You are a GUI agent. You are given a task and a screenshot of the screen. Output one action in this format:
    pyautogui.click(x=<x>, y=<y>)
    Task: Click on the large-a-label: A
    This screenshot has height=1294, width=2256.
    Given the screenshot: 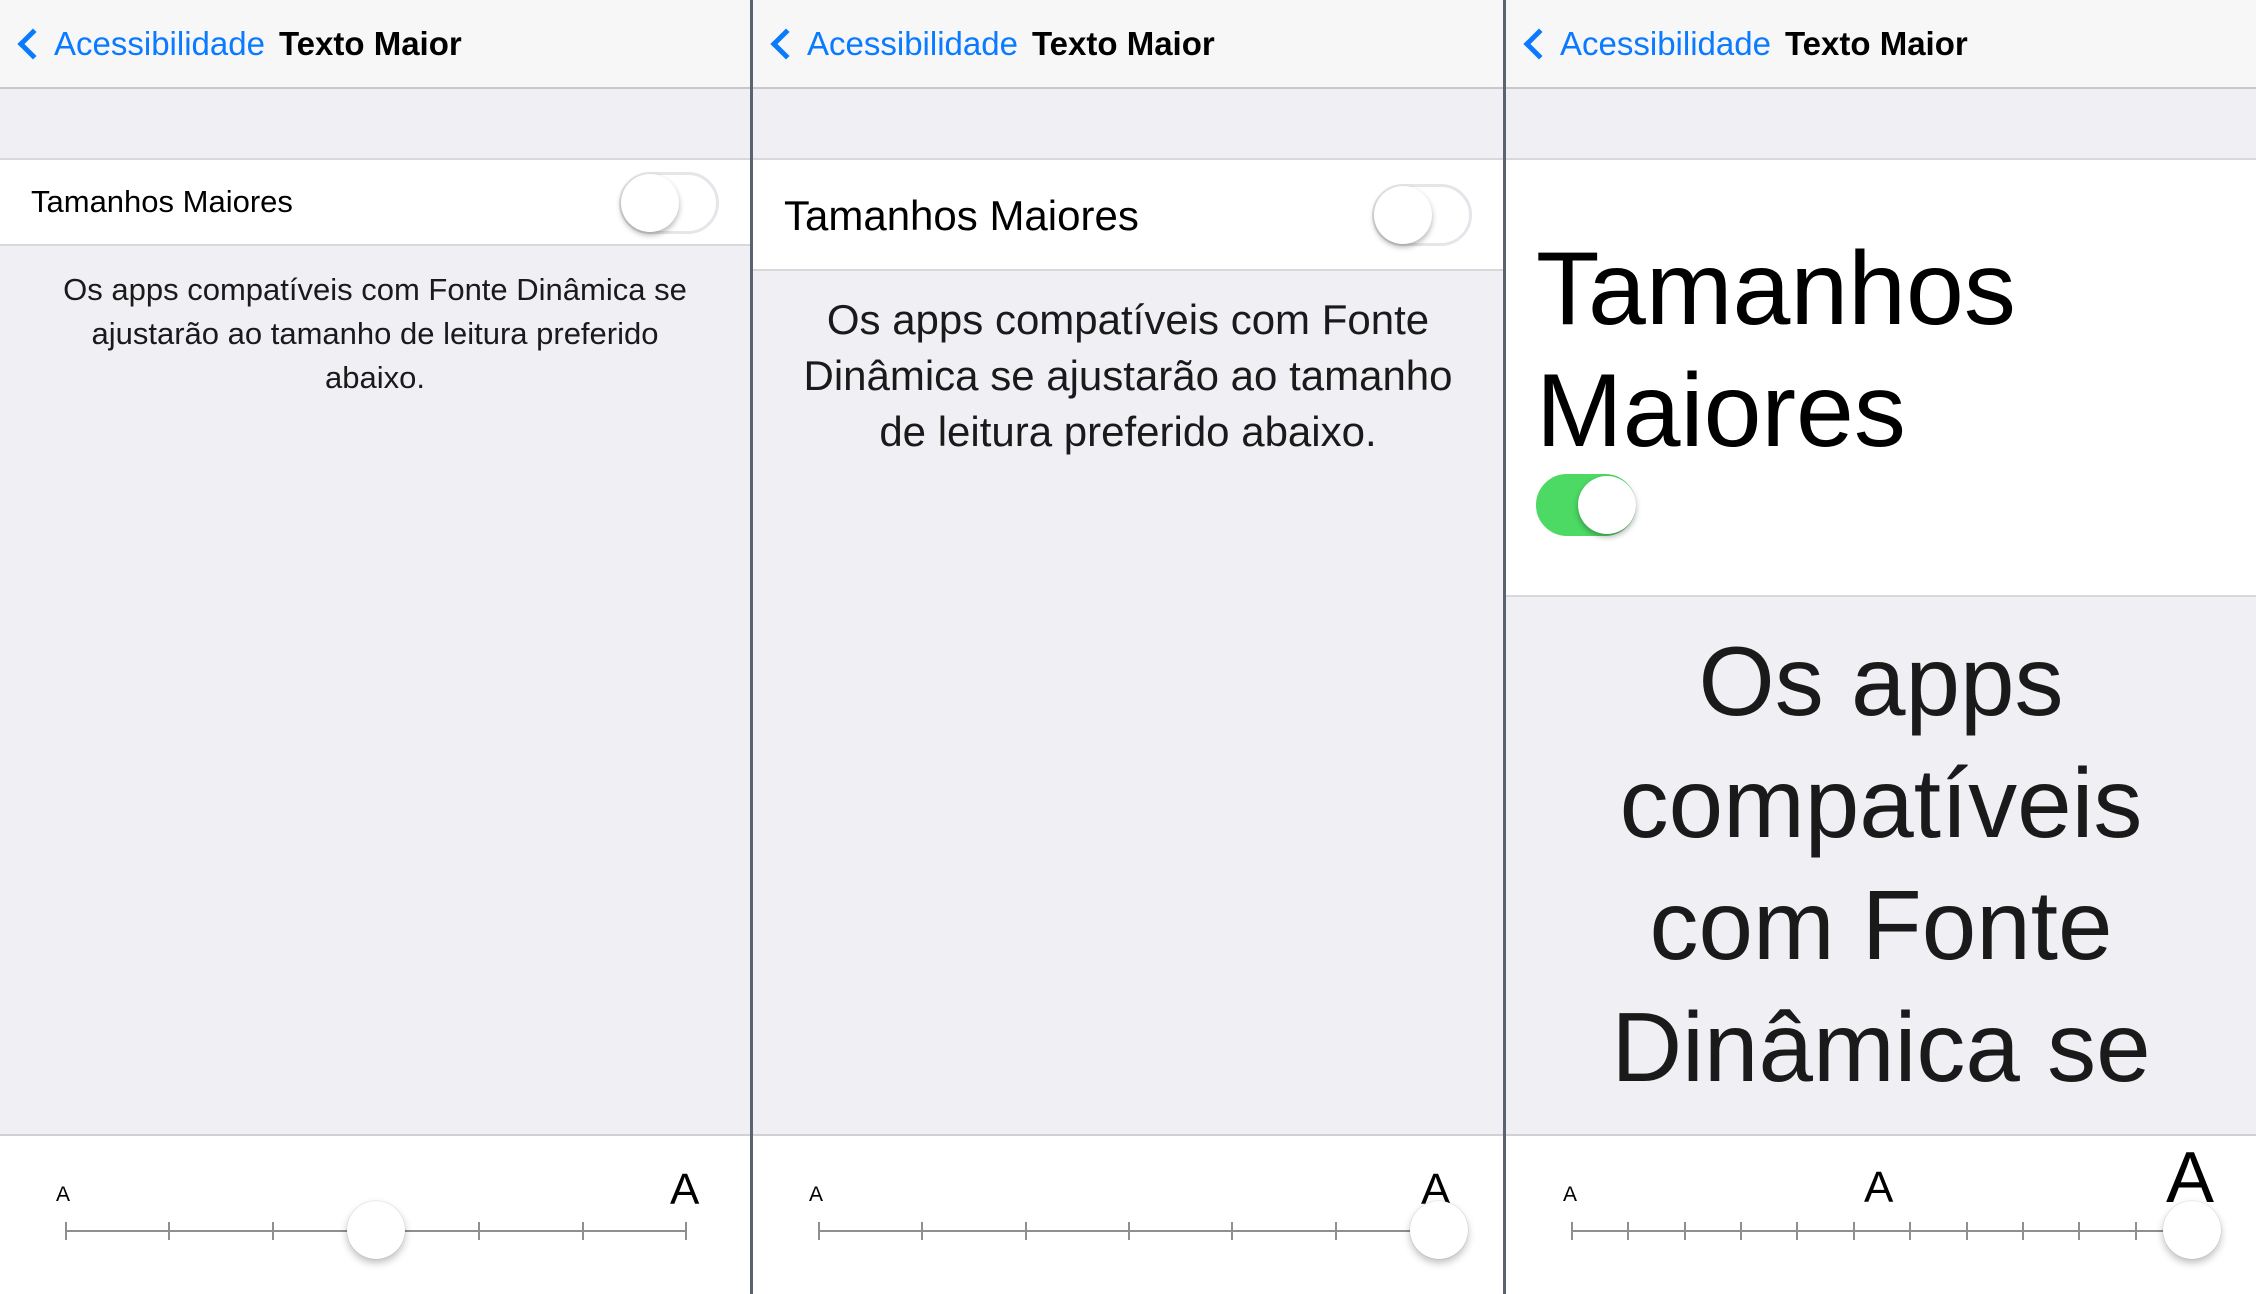 What is the action you would take?
    pyautogui.click(x=685, y=1189)
    